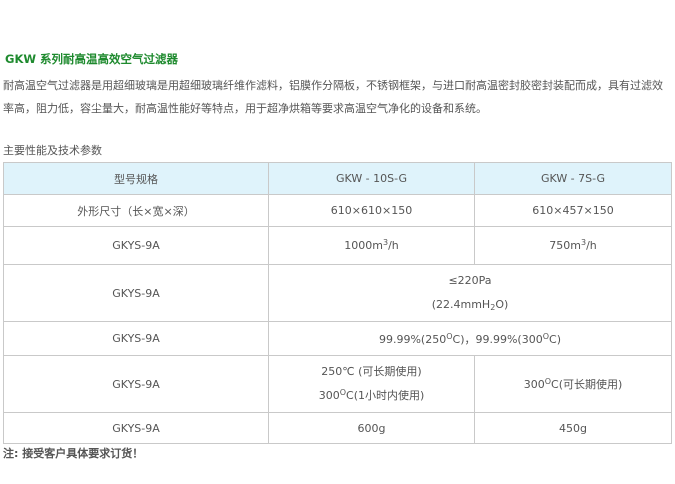 The image size is (675, 484). I want to click on efficiency-part-c: C), so click(555, 339).